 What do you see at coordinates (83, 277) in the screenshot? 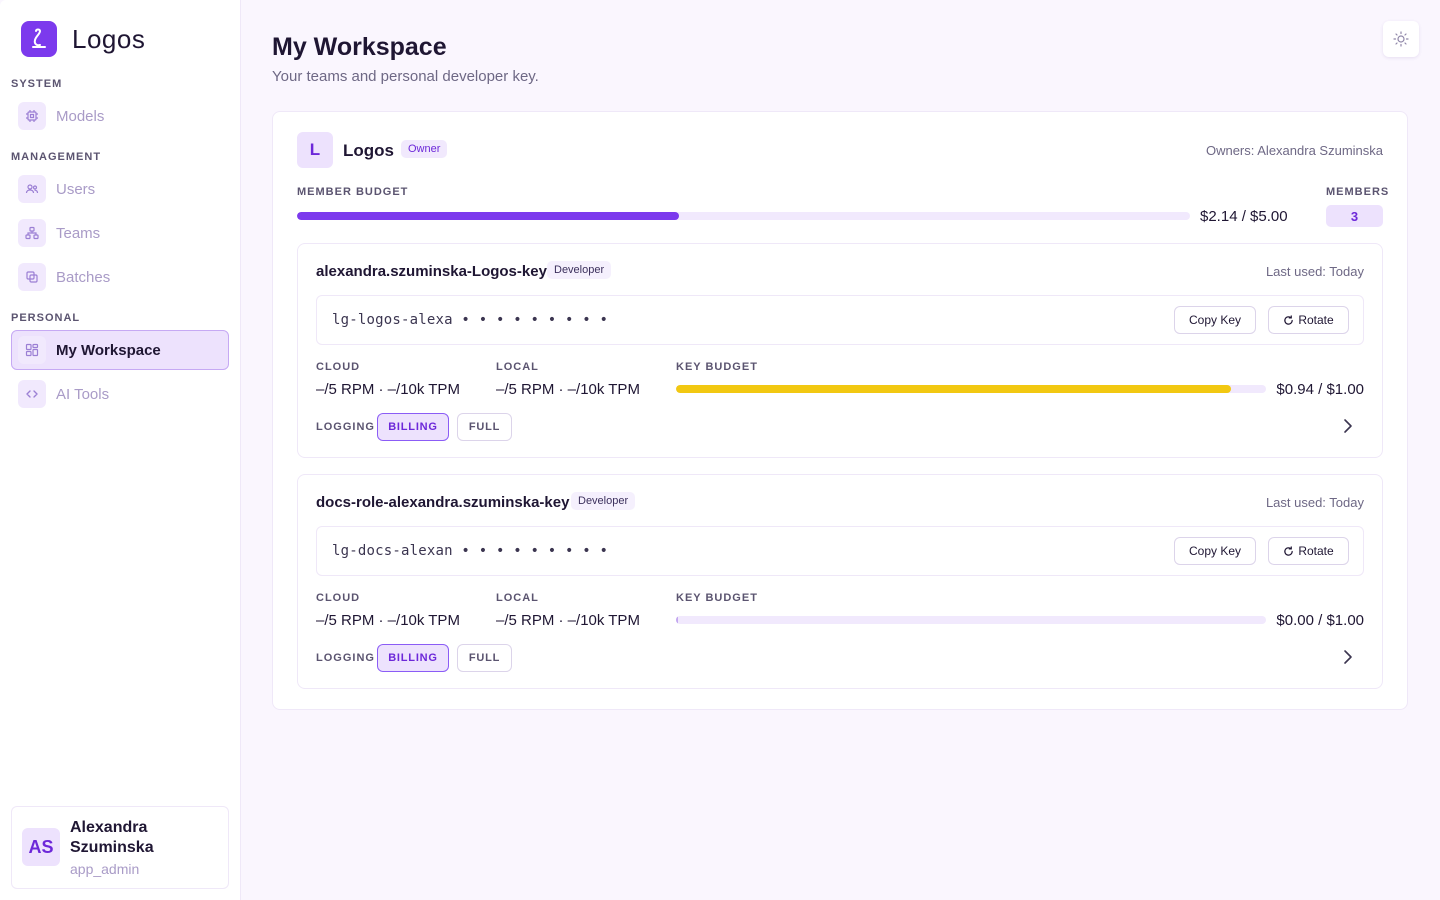
I see `sidebar-item-label: Batches` at bounding box center [83, 277].